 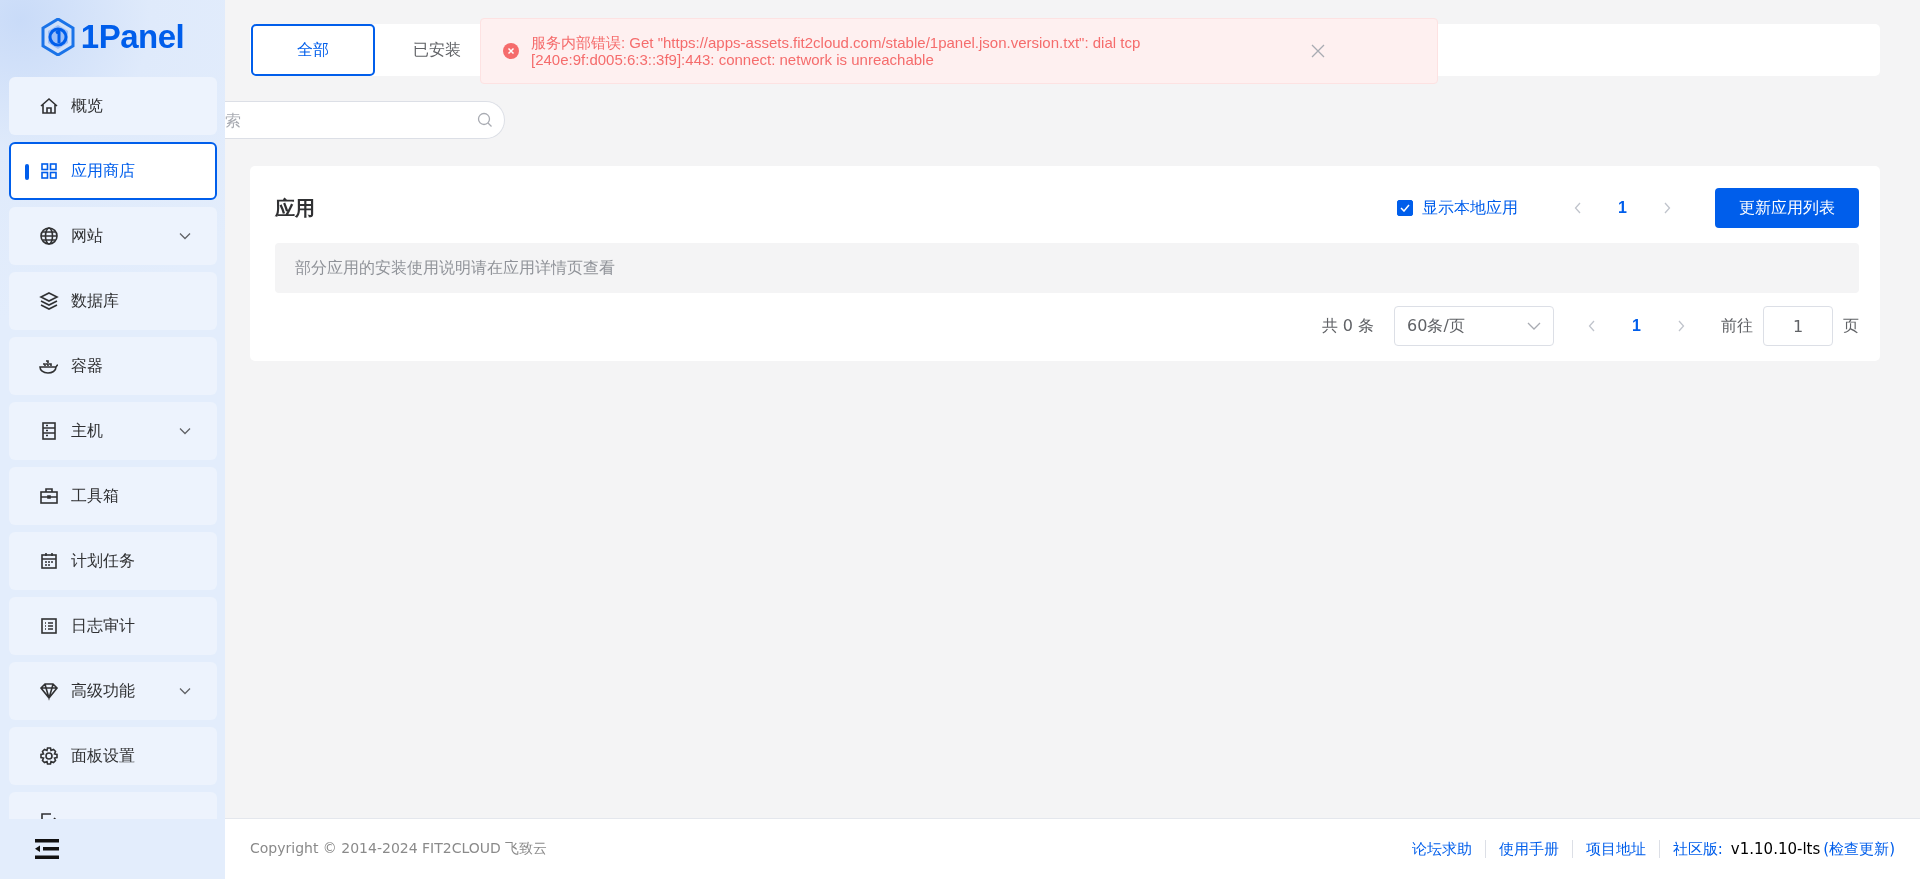 What do you see at coordinates (113, 431) in the screenshot?
I see `menu-item: 主机` at bounding box center [113, 431].